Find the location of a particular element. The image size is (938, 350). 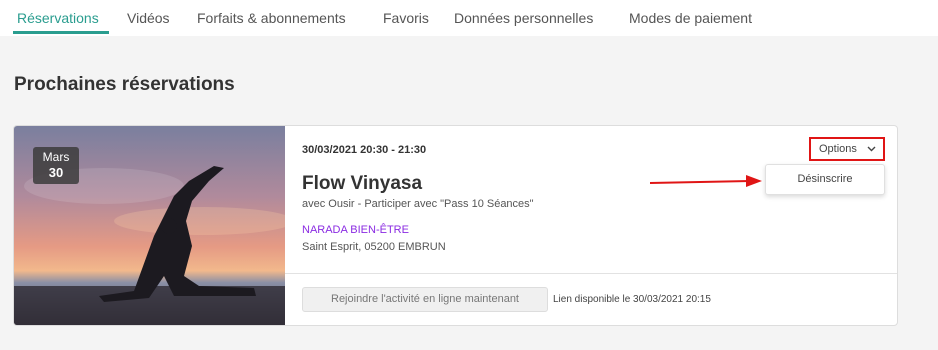

date-day: 30 is located at coordinates (56, 172).